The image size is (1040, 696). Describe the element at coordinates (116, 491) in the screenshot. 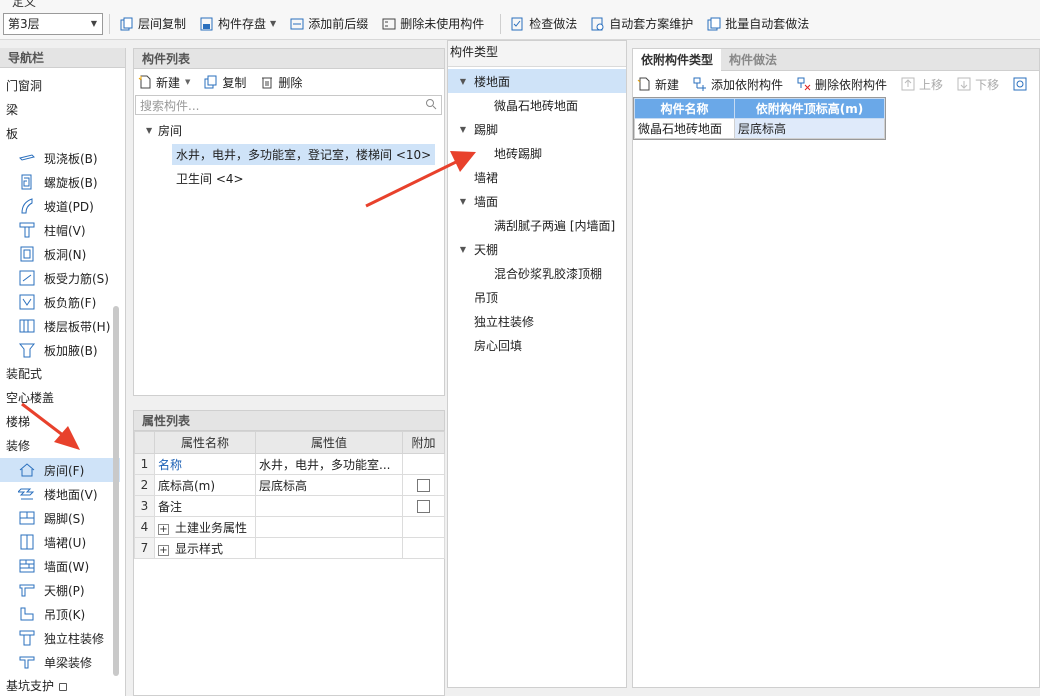

I see `nav-scrollbar` at that location.